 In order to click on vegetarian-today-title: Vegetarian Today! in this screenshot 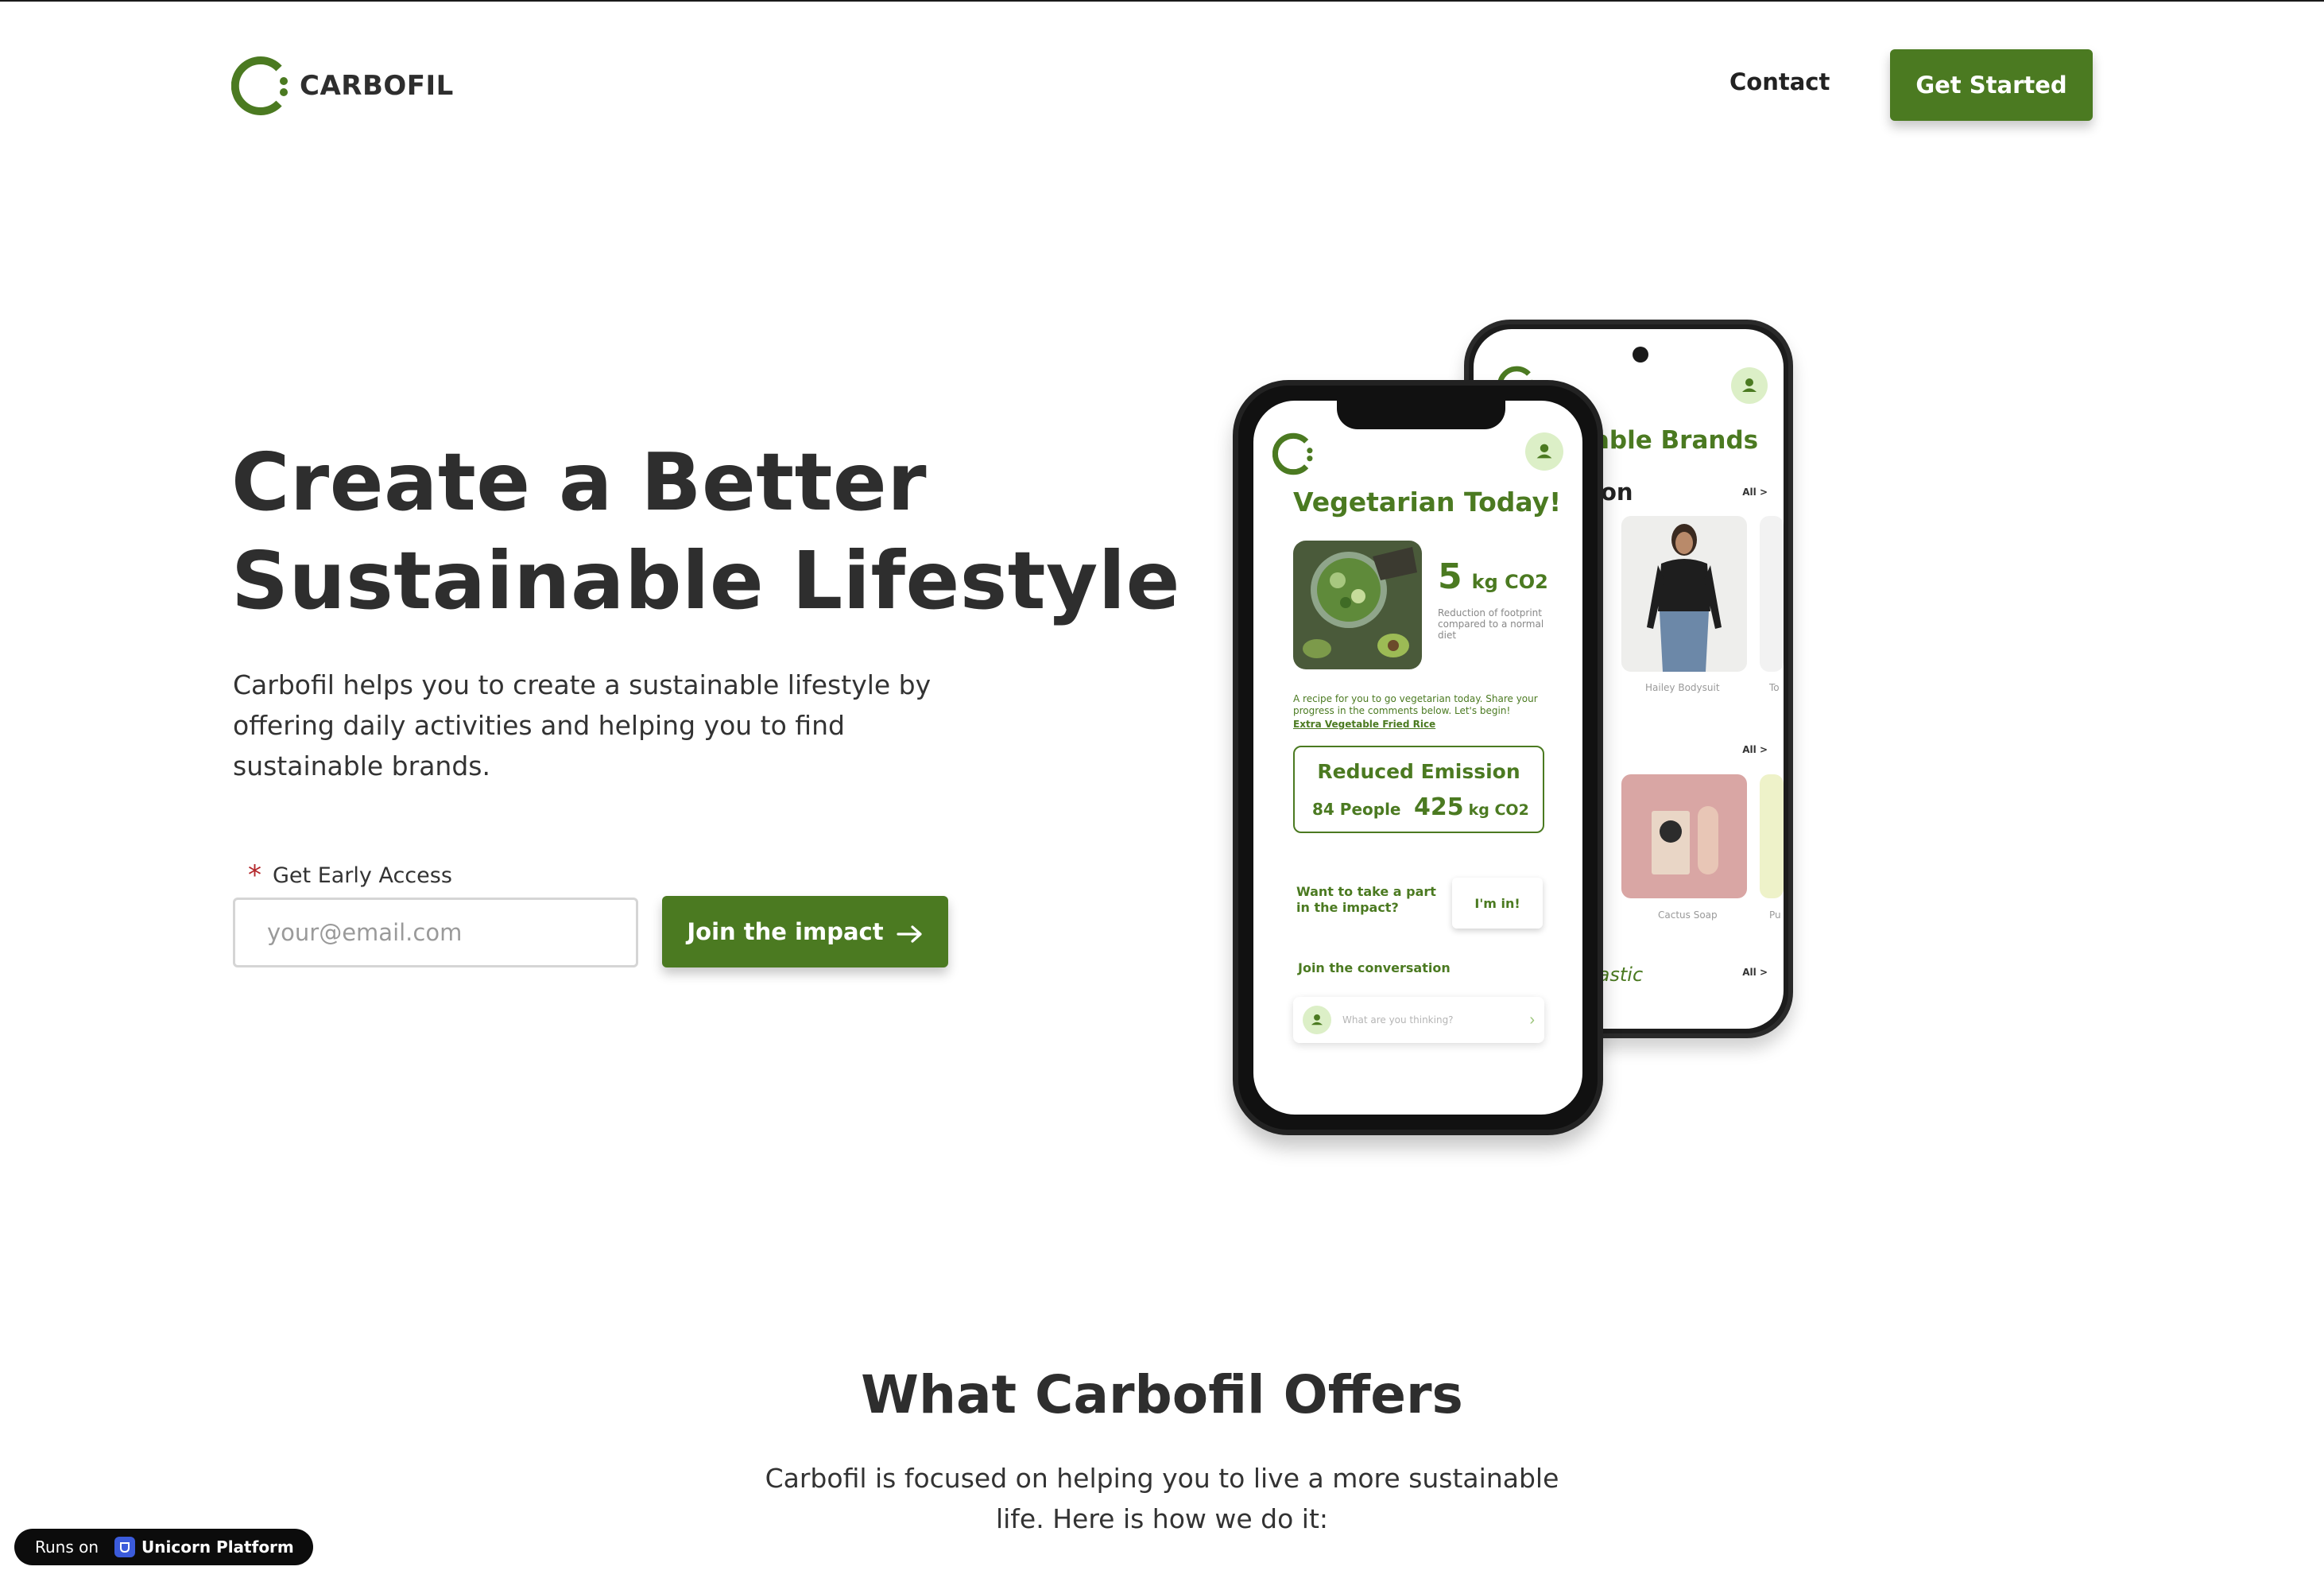, I will do `click(1427, 502)`.